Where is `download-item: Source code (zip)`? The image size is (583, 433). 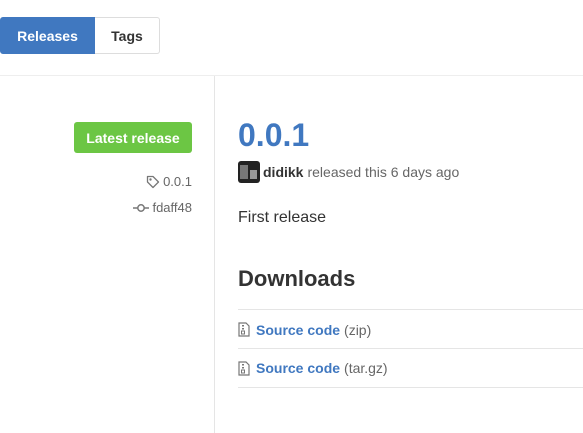 download-item: Source code (zip) is located at coordinates (410, 329).